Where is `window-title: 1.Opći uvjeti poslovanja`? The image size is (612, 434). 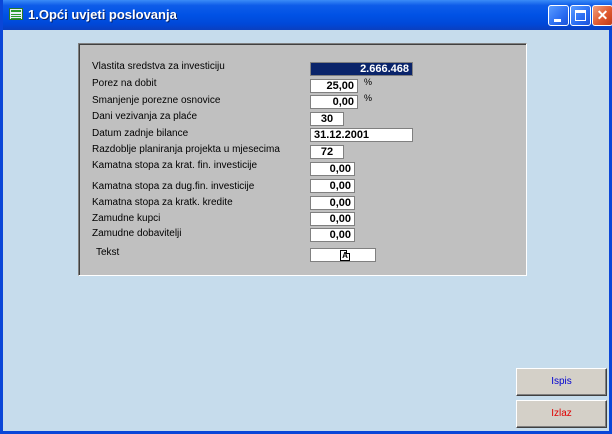 window-title: 1.Opći uvjeti poslovanja is located at coordinates (102, 14).